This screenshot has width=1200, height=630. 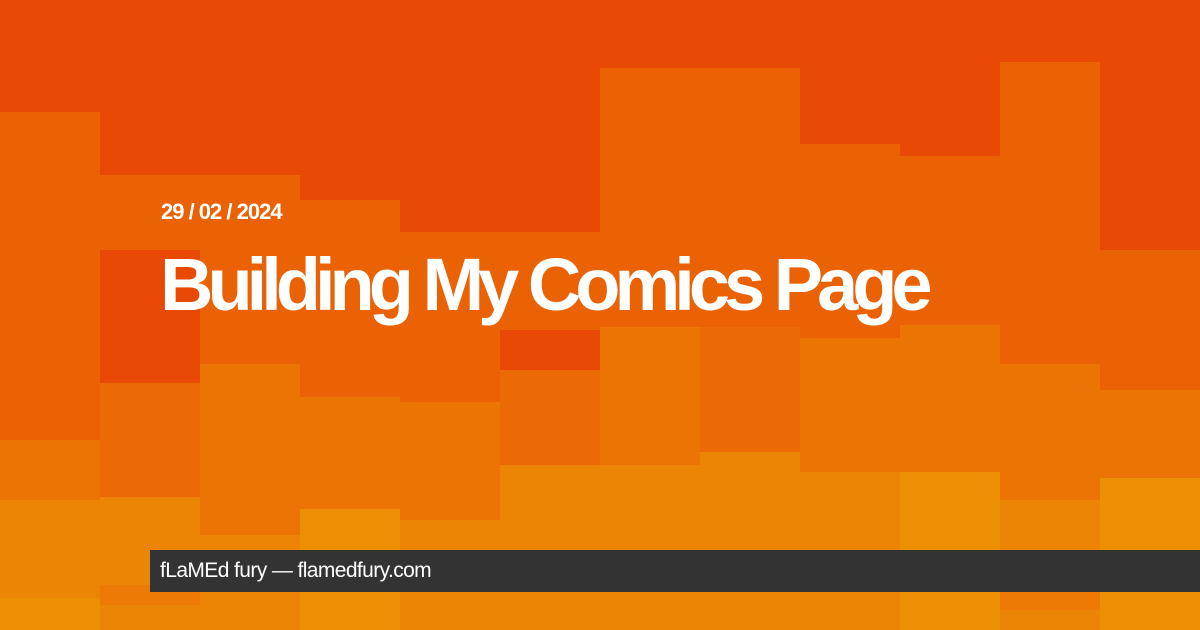 I want to click on footer-bar: fLaMEd fury — flamedfury.com, so click(x=675, y=571).